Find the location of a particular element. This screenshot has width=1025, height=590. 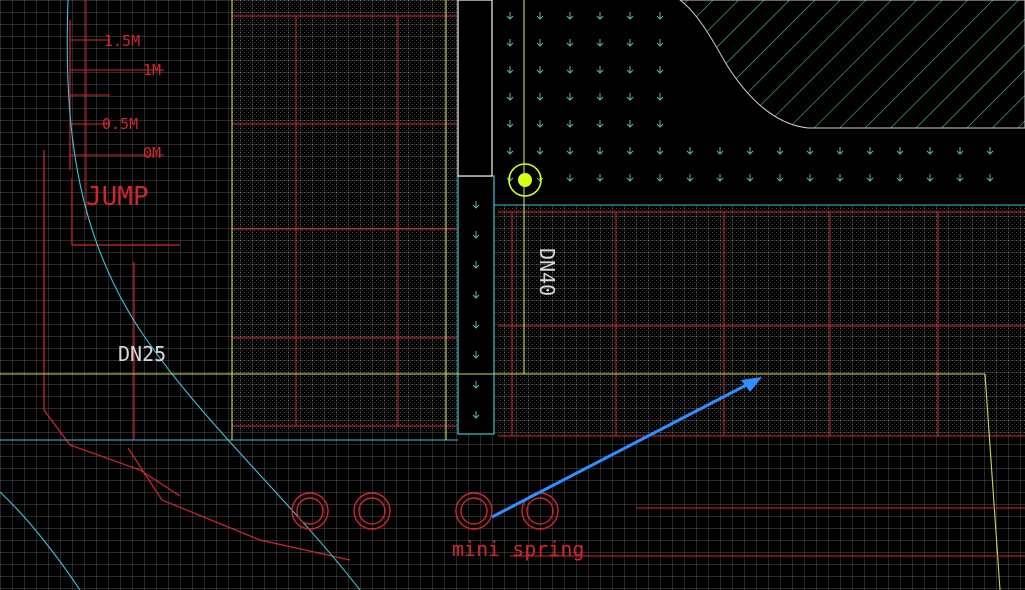

pipe-label-dn40: DN40 is located at coordinates (547, 272).